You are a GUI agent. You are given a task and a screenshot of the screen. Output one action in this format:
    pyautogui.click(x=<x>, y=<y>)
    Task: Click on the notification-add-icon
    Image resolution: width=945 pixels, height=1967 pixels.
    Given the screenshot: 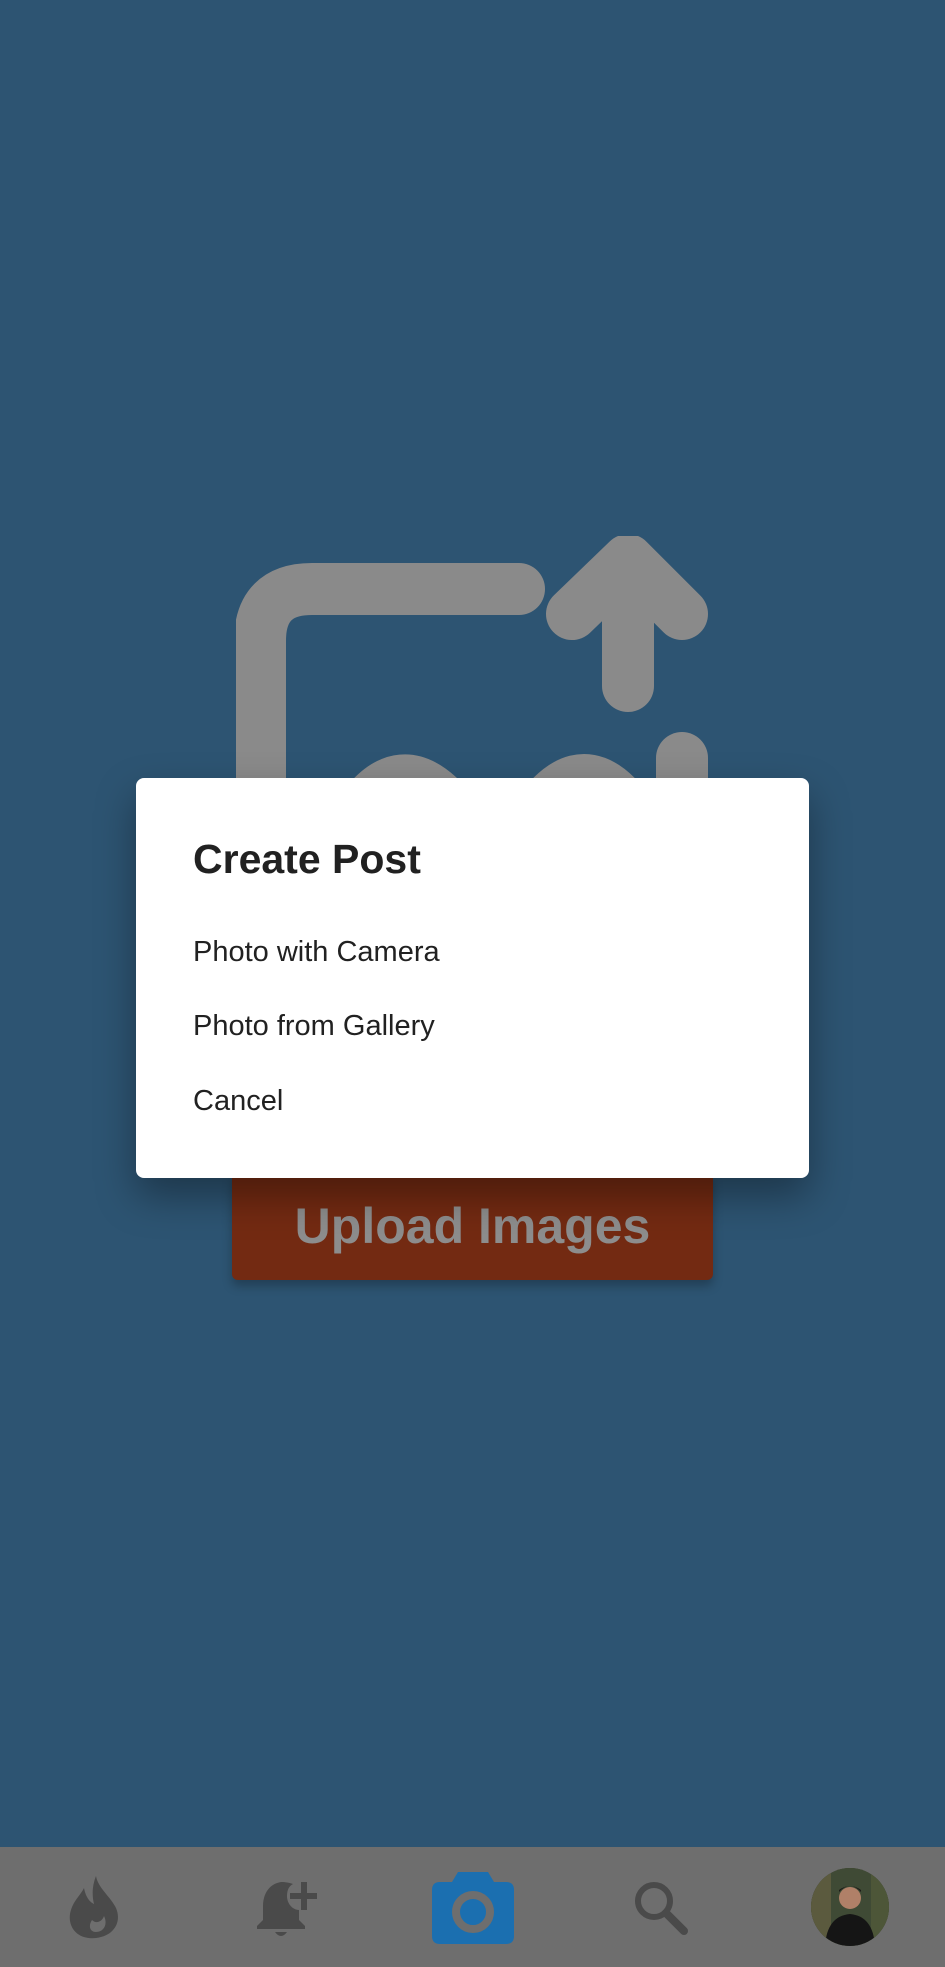 What is the action you would take?
    pyautogui.click(x=287, y=1909)
    